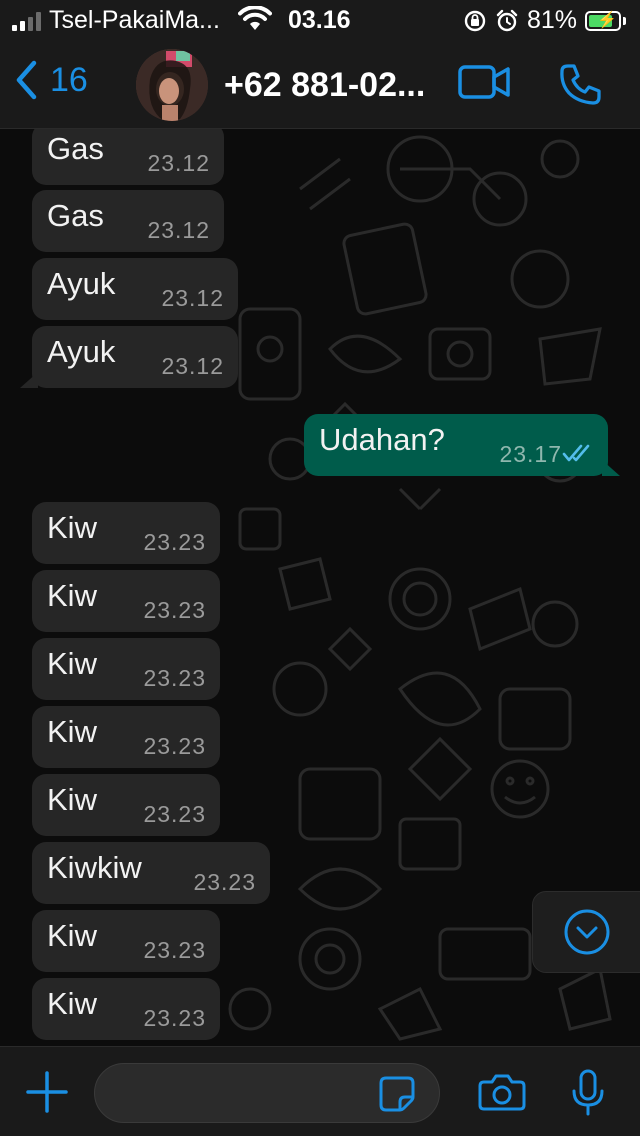 This screenshot has width=640, height=1136. Describe the element at coordinates (382, 439) in the screenshot. I see `message-text: Udahan?` at that location.